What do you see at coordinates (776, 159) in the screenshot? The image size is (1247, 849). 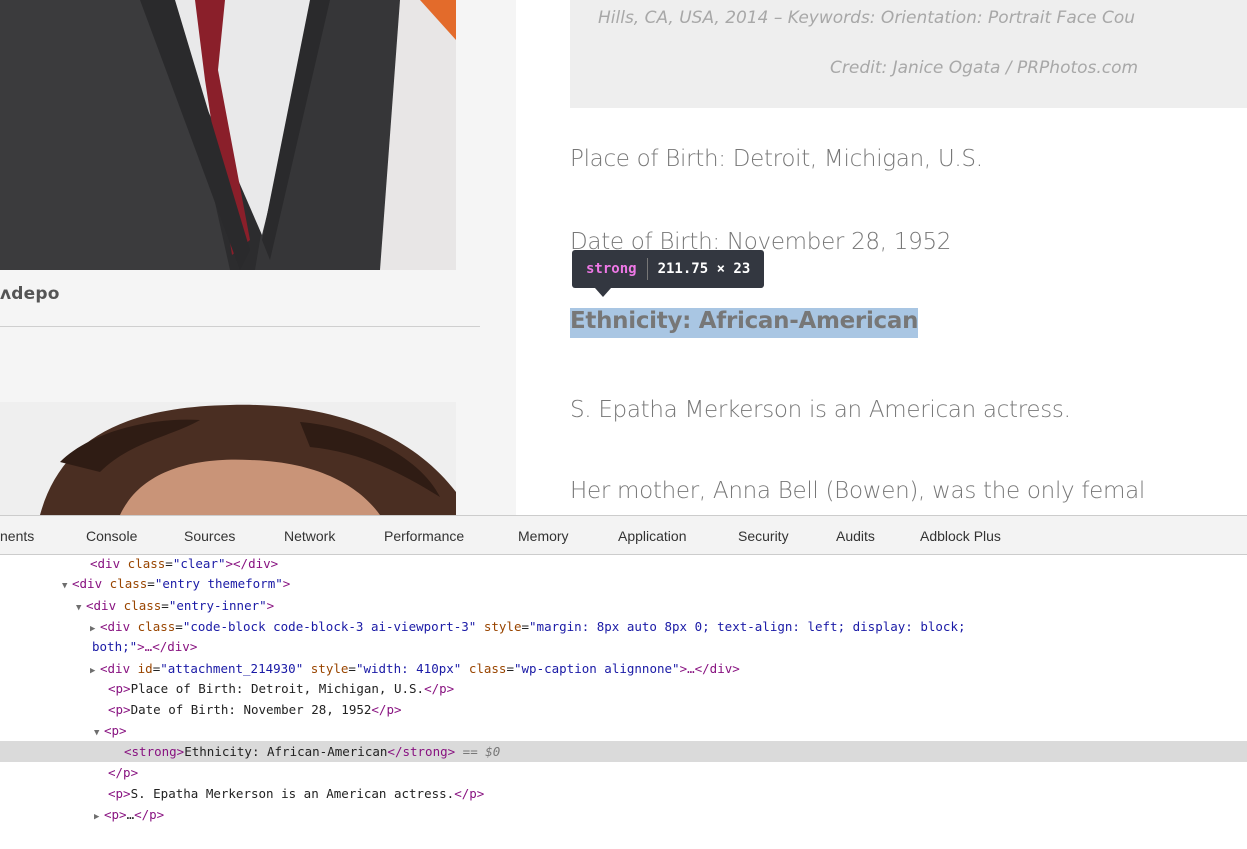 I see `paragraph-place-of-birth: Place of Birth: Detroit, Michigan, U.S.` at bounding box center [776, 159].